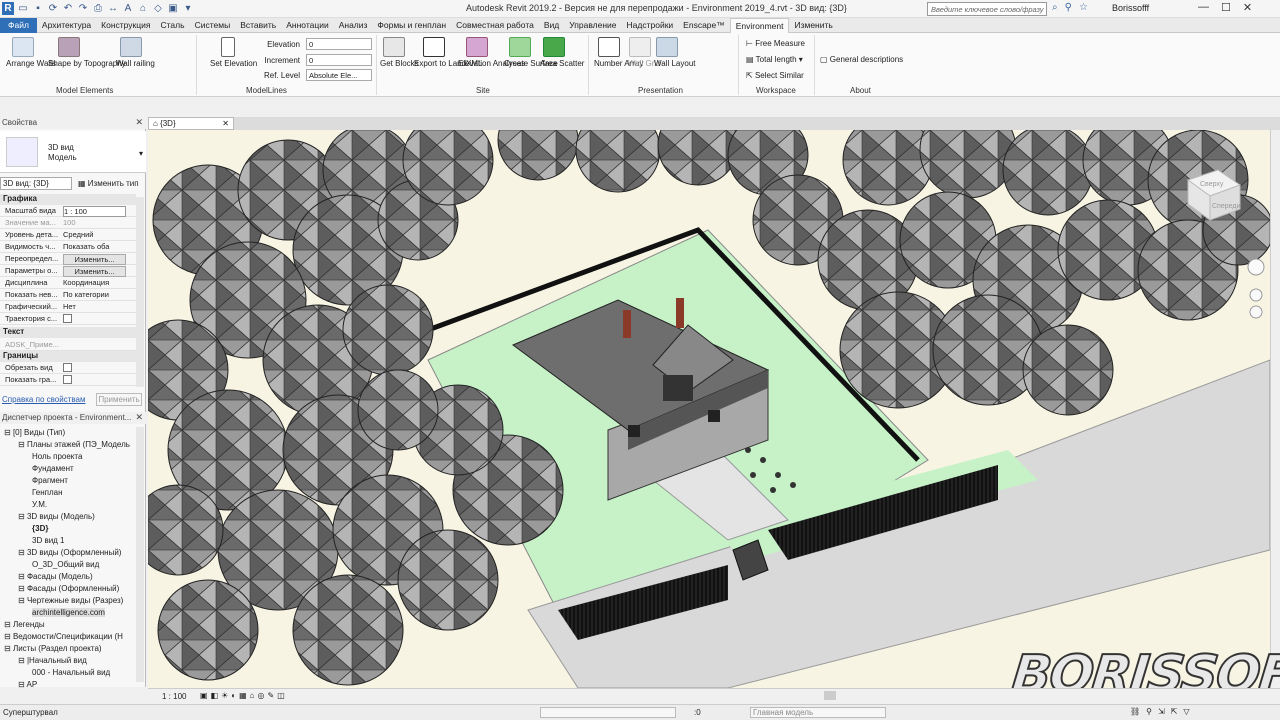  I want to click on general-descriptions-button: ▢ General descriptions, so click(861, 59).